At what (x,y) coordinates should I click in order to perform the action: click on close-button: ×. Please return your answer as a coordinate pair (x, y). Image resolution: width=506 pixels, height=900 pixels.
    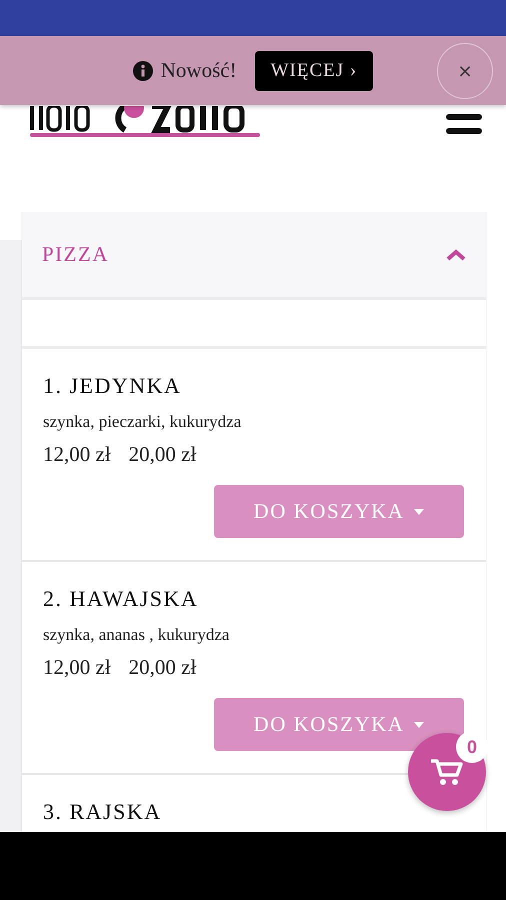
    Looking at the image, I should click on (465, 71).